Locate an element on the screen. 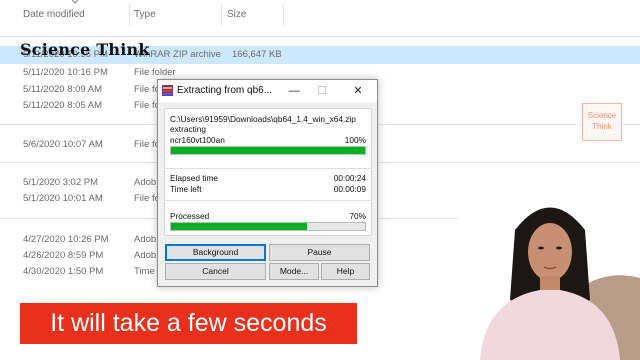 The image size is (640, 360). elapsed-value: 00:00:24 is located at coordinates (349, 178).